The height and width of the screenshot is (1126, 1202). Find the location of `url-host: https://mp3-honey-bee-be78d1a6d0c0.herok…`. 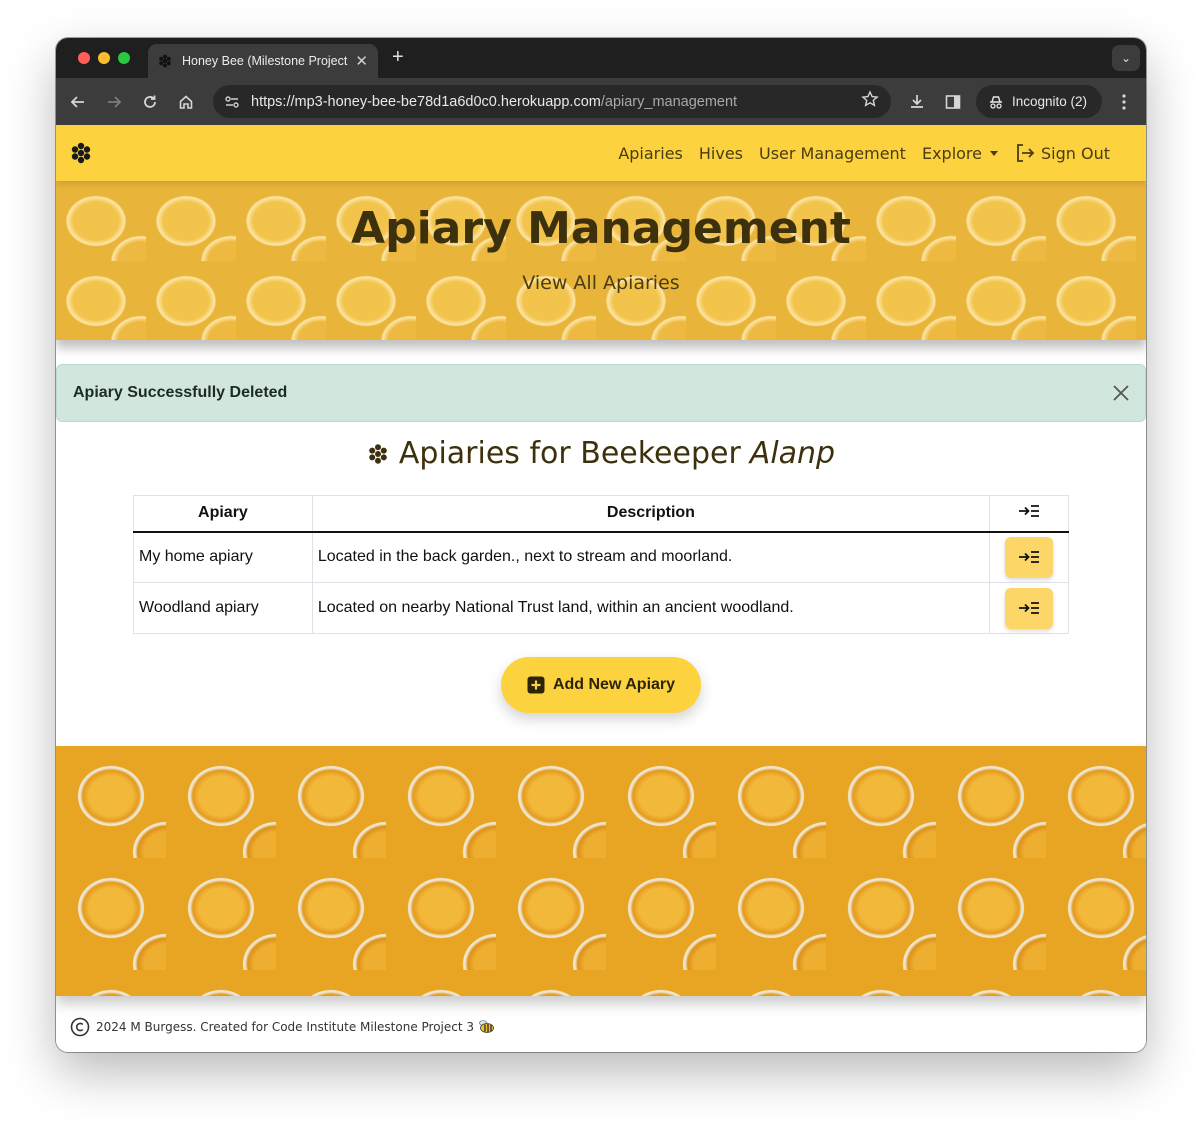

url-host: https://mp3-honey-bee-be78d1a6d0c0.herok… is located at coordinates (426, 101).